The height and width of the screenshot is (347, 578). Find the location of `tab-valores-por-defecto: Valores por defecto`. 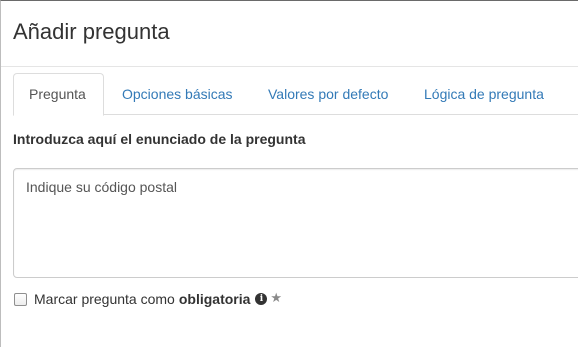

tab-valores-por-defecto: Valores por defecto is located at coordinates (329, 94).